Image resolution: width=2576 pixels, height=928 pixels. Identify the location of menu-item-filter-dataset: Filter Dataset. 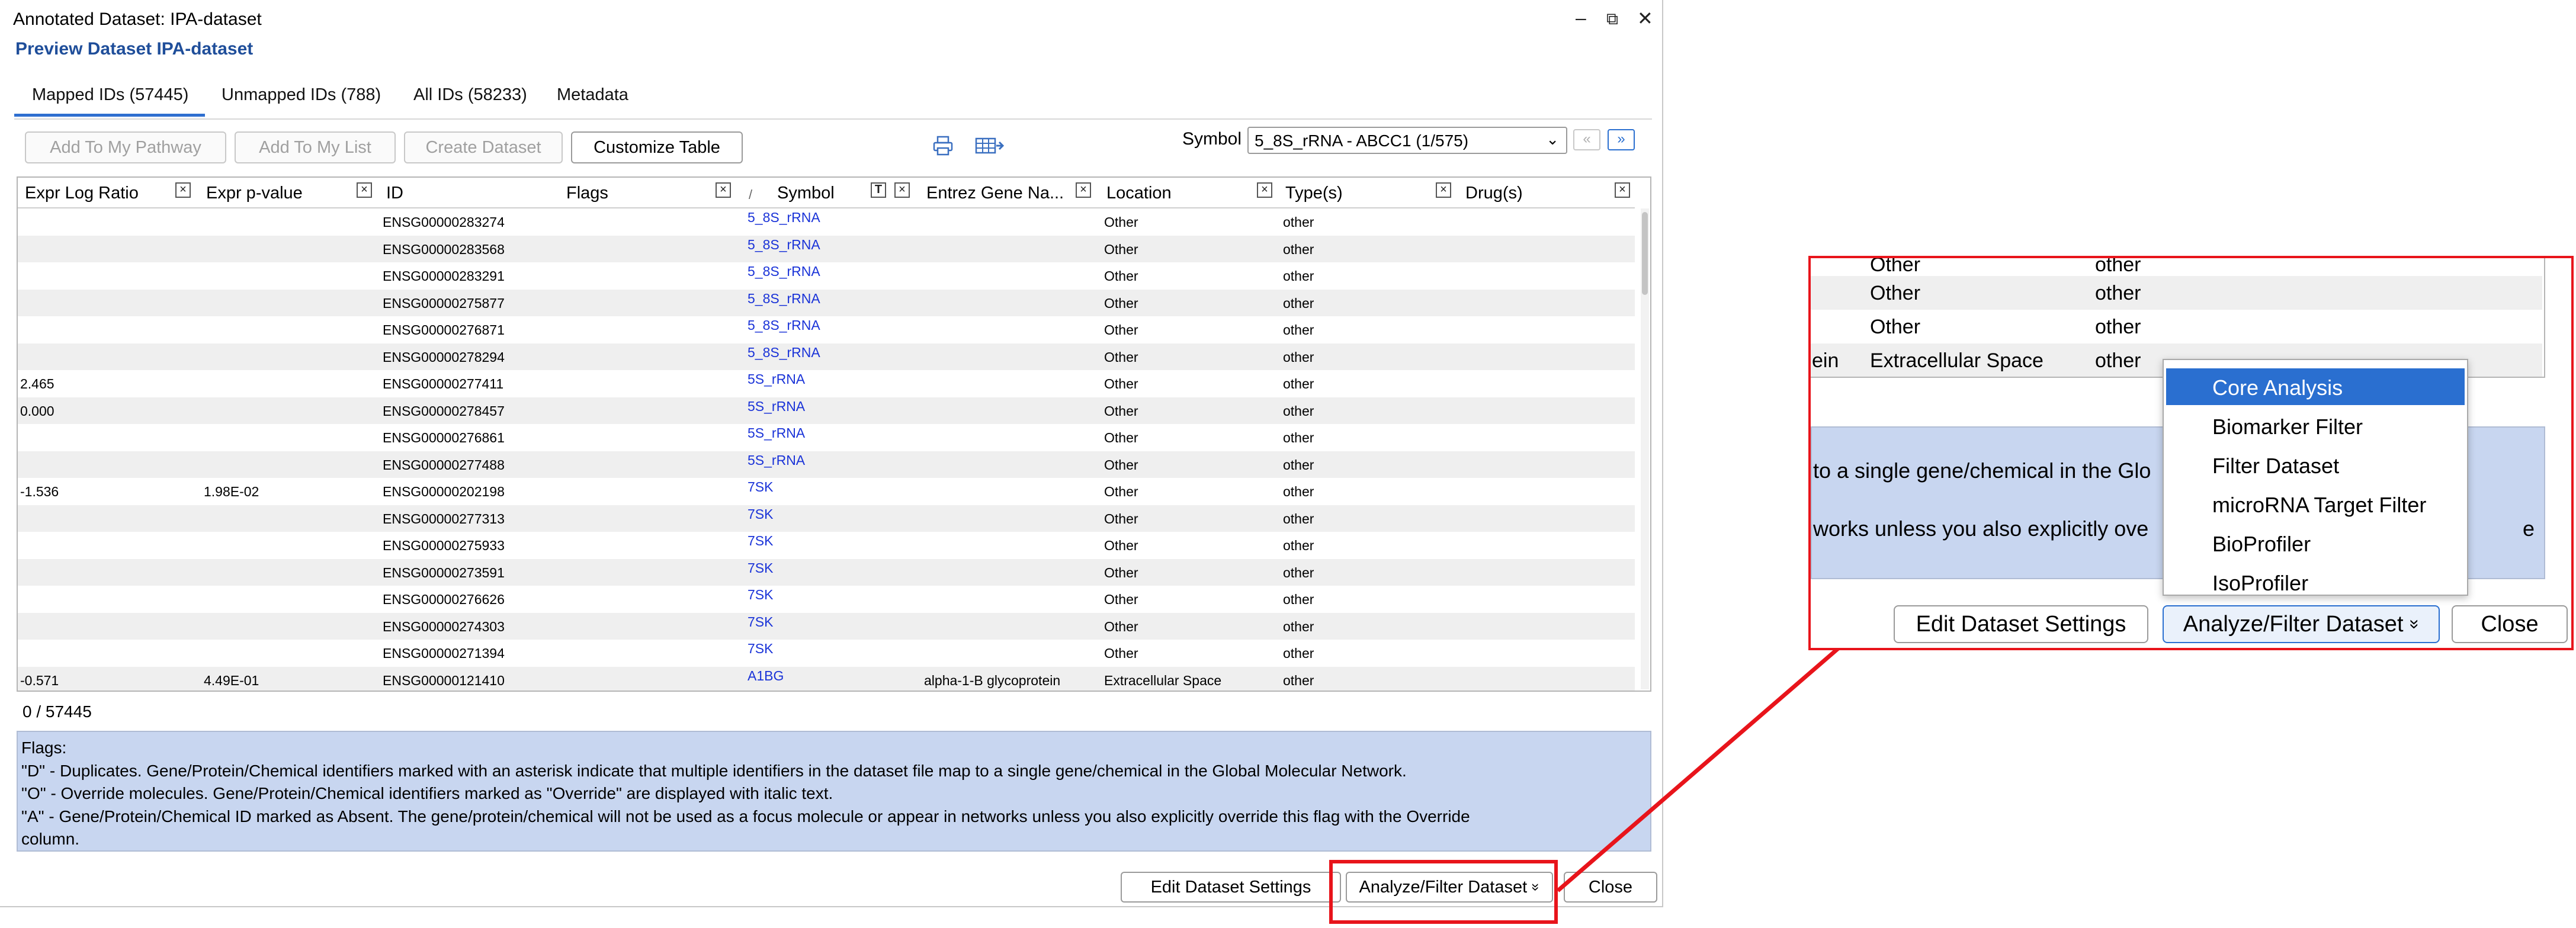
(2315, 465).